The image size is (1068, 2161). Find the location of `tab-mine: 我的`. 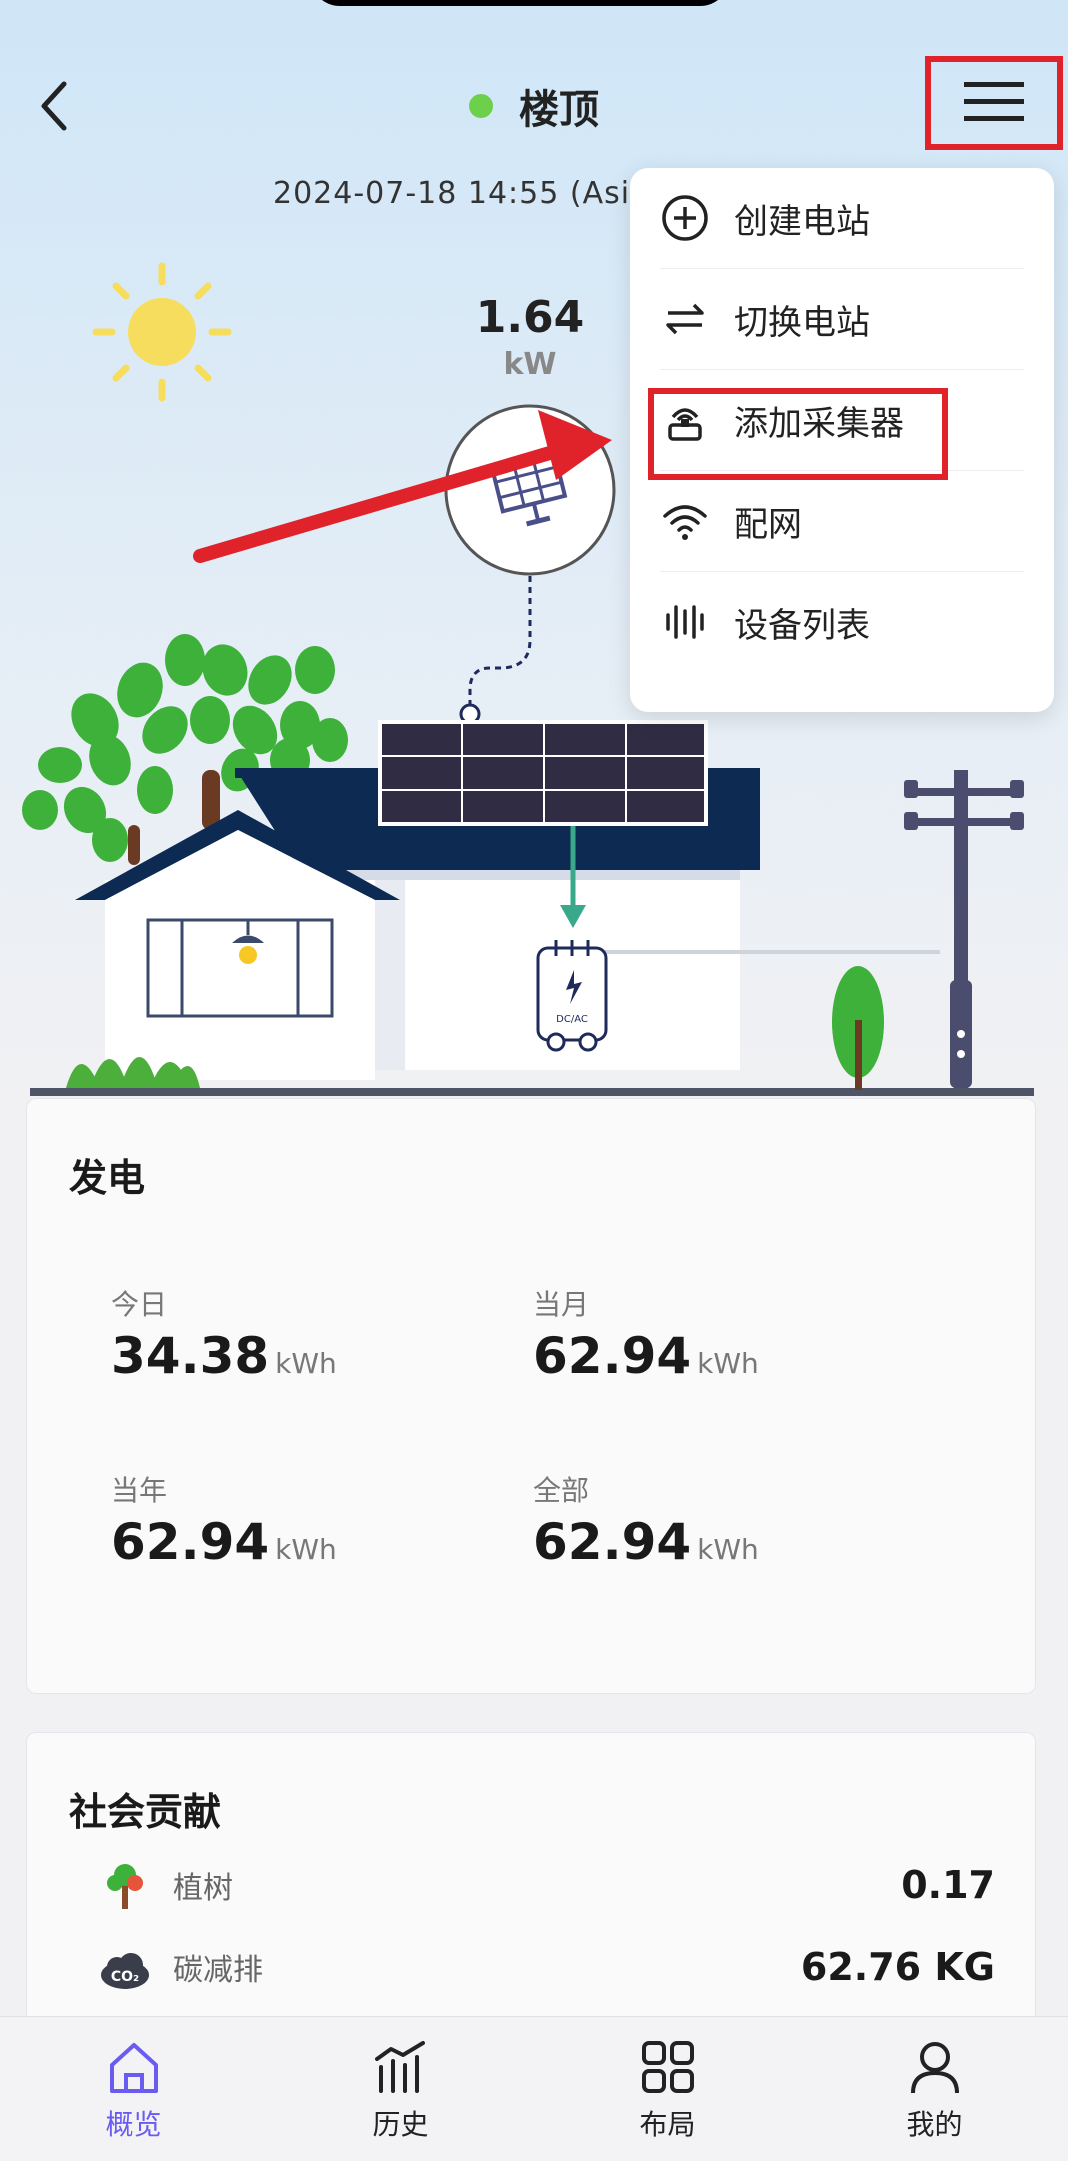

tab-mine: 我的 is located at coordinates (934, 2089).